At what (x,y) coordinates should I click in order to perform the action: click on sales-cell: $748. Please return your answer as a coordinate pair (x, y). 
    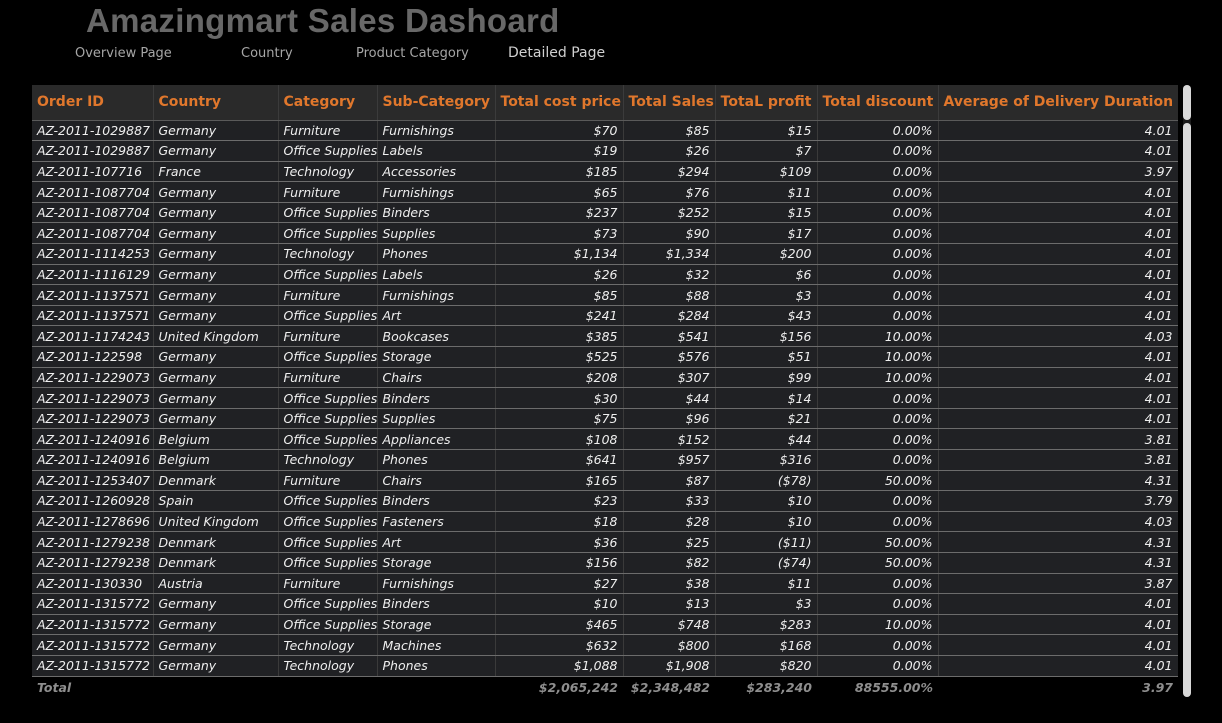
    Looking at the image, I should click on (669, 625).